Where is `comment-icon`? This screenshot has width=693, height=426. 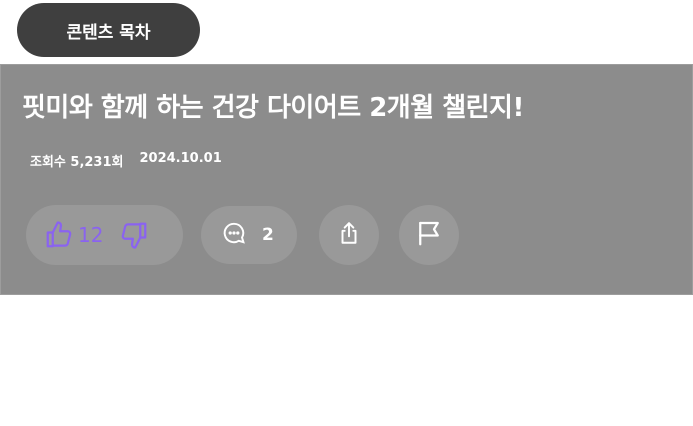
comment-icon is located at coordinates (234, 235).